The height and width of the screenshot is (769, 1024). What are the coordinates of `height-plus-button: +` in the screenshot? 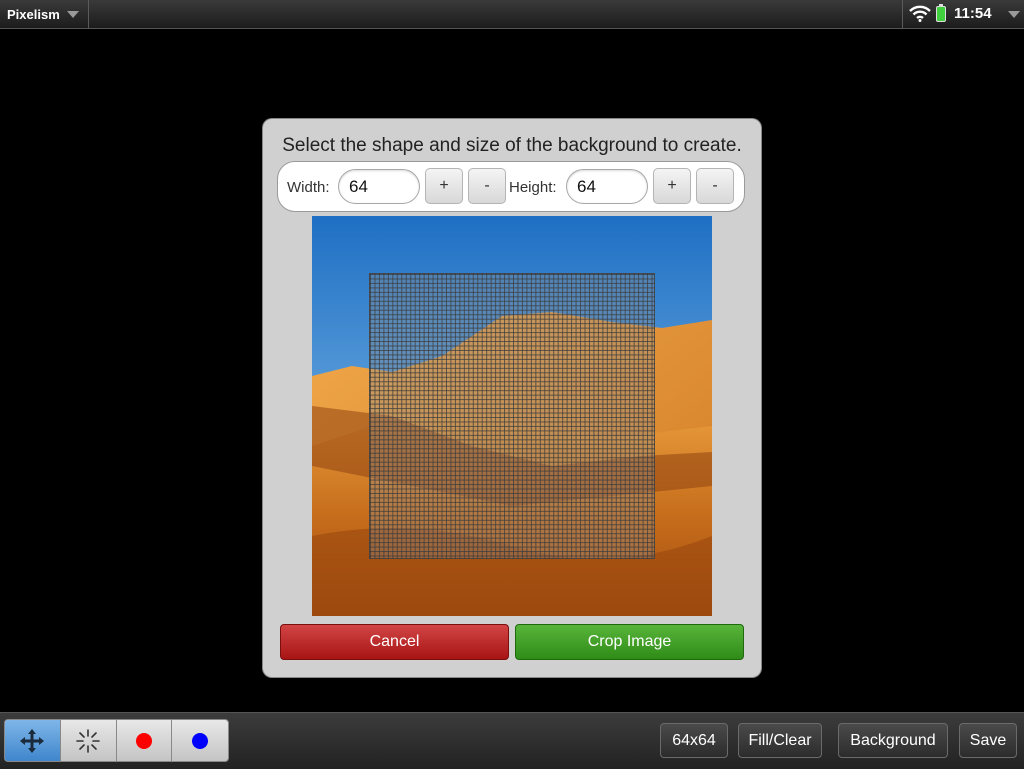 It's located at (672, 186).